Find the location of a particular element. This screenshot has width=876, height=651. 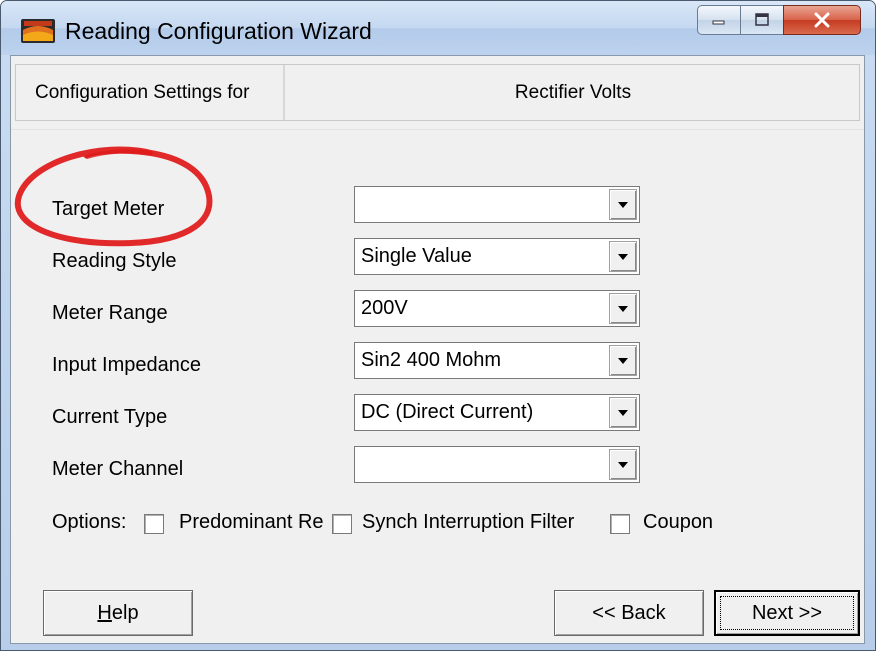

help-button: Help is located at coordinates (118, 613).